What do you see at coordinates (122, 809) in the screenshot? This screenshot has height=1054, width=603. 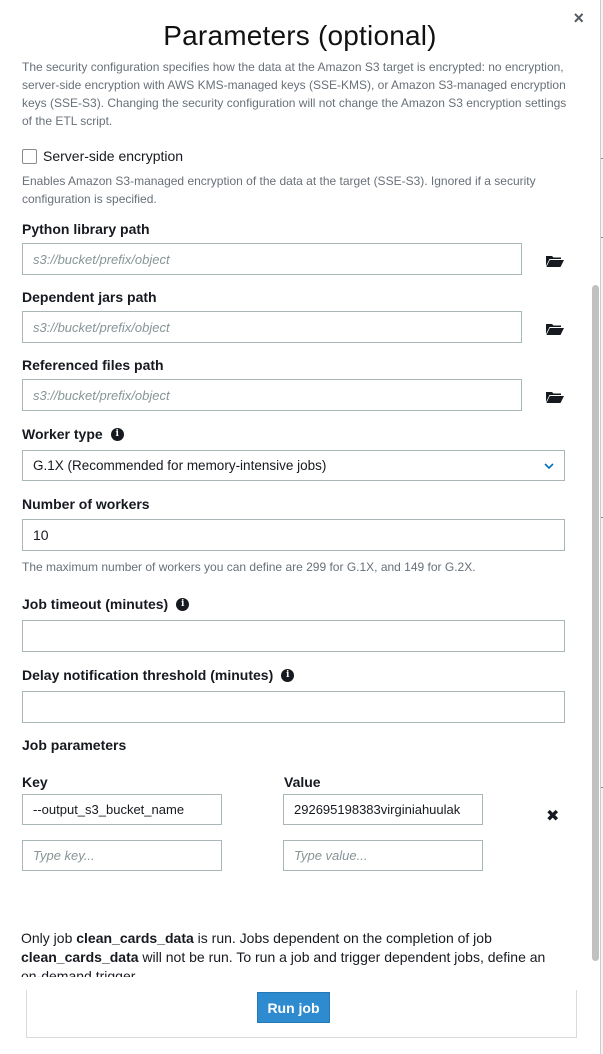 I see `job-parameter-key-input: --output_s3_bucket_name` at bounding box center [122, 809].